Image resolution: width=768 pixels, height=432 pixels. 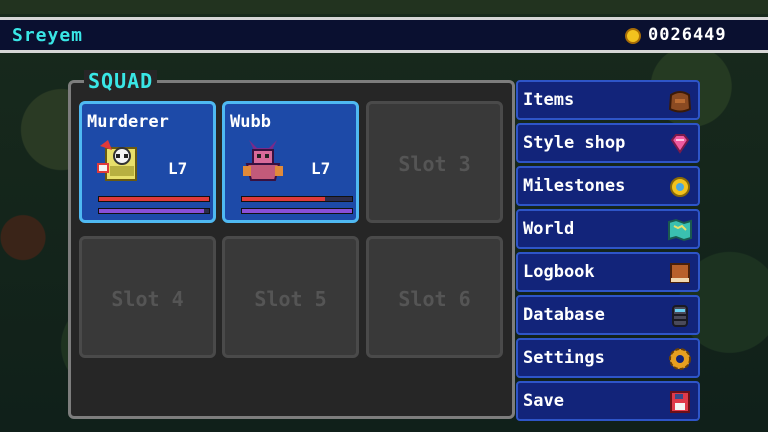 I want to click on unit-name: Wubb, so click(x=250, y=122).